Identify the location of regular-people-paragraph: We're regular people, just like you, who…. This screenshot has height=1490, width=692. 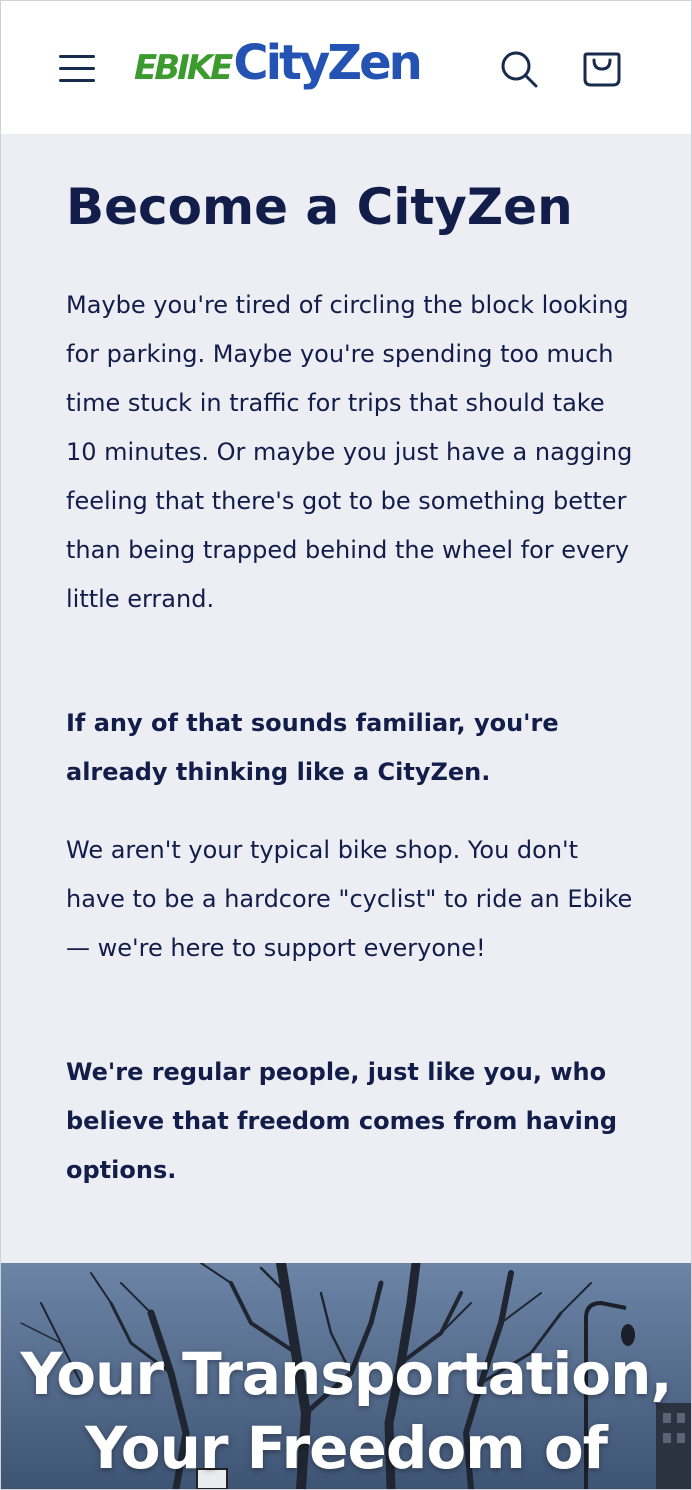
(342, 1121).